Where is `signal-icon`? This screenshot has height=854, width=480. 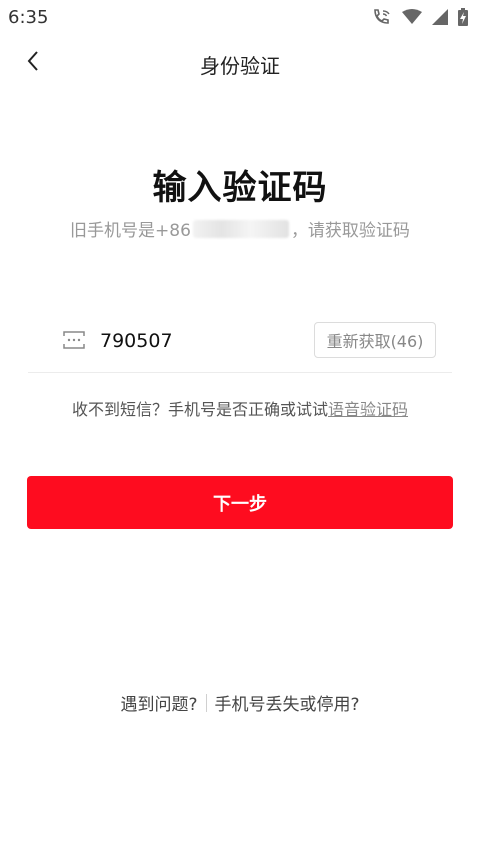
signal-icon is located at coordinates (440, 17).